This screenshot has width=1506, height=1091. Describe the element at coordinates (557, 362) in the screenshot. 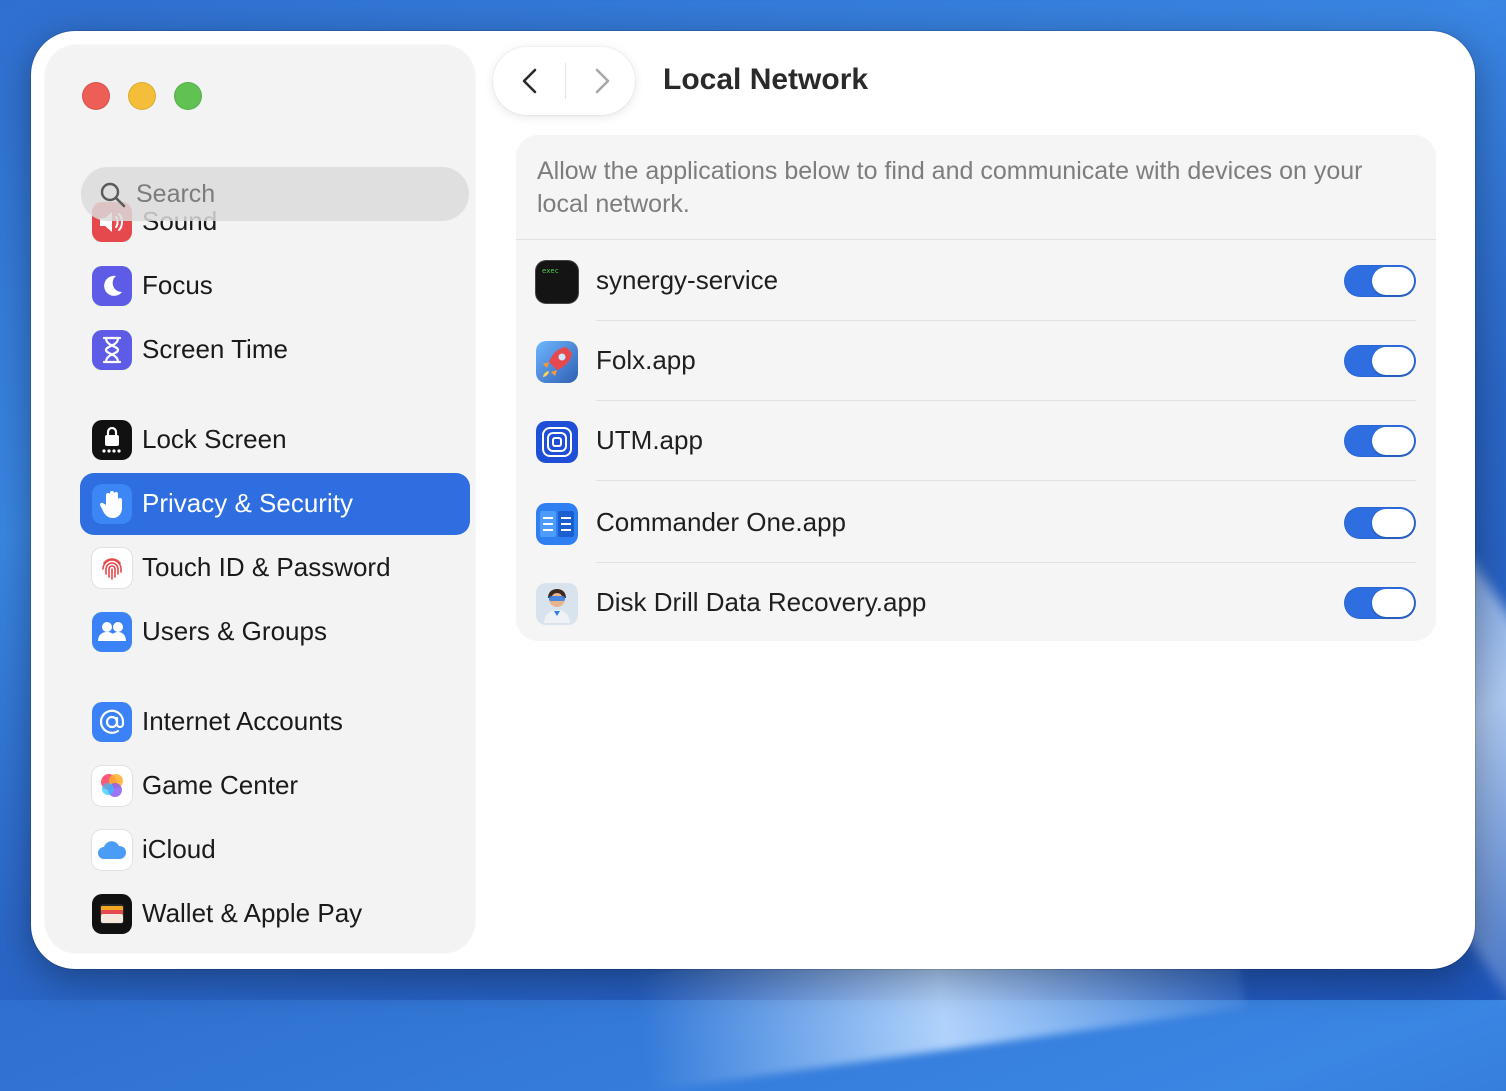

I see `folx-rocket-icon` at that location.